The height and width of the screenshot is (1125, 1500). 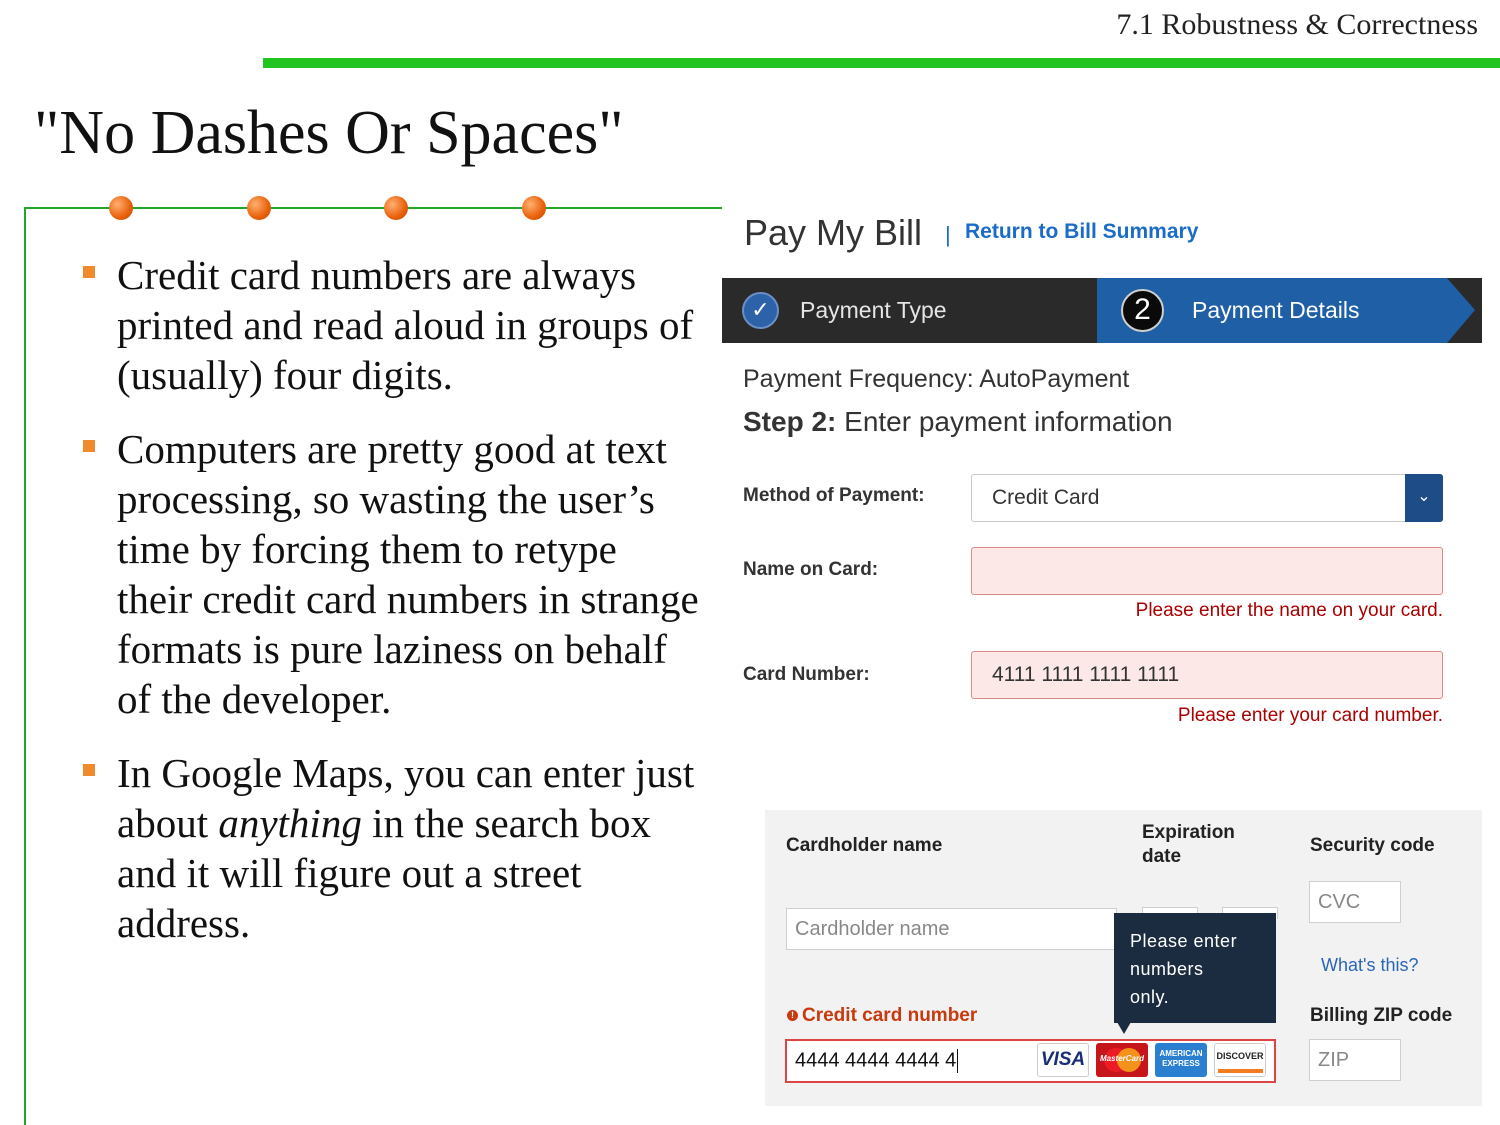 I want to click on expiration-label-line: date, so click(x=1162, y=856).